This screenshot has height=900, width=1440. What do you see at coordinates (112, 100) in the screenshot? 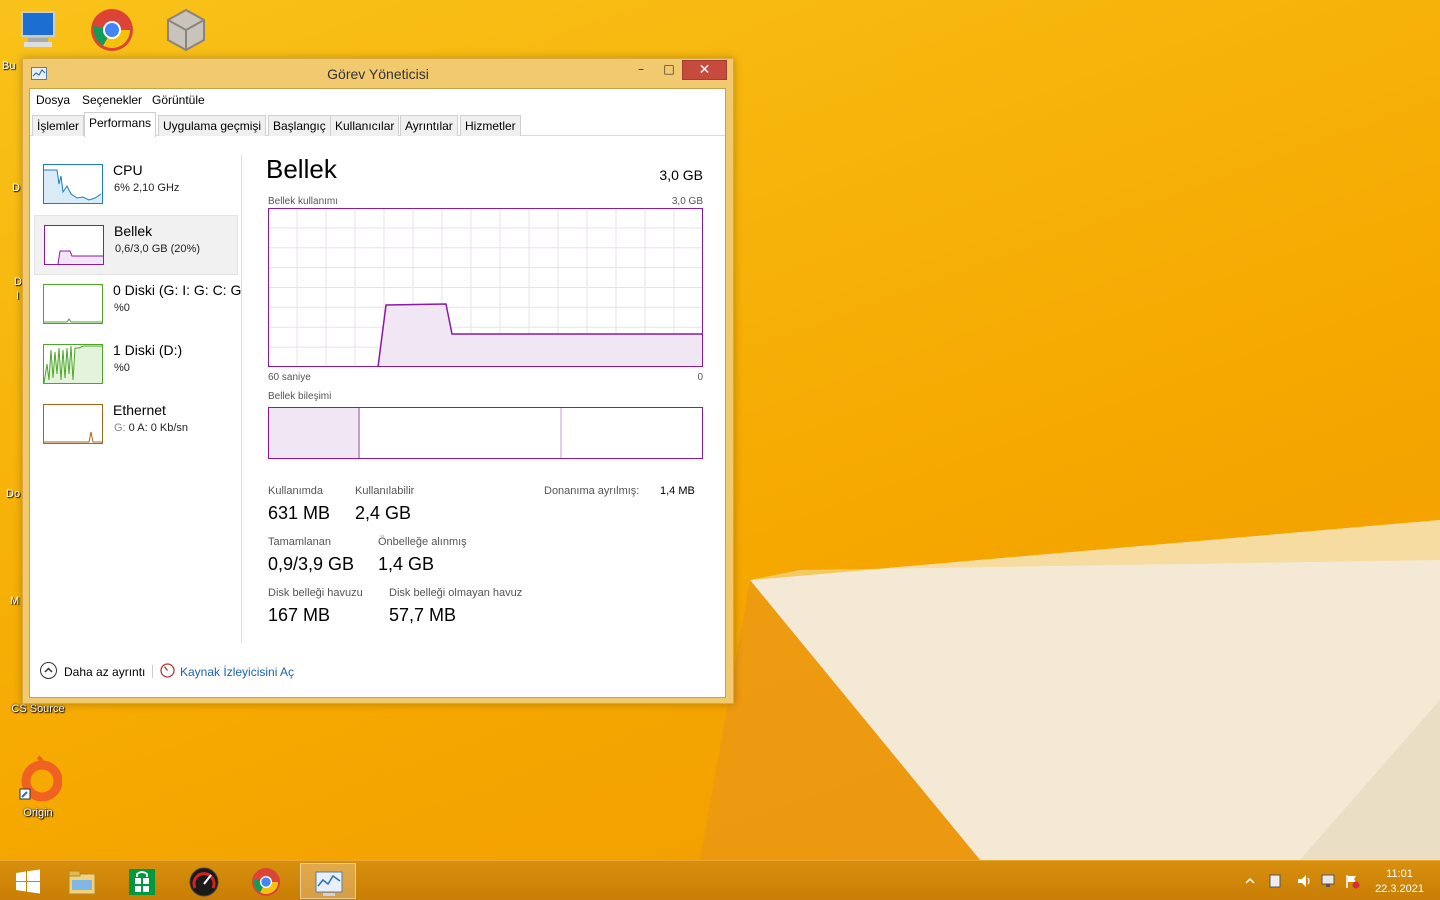
I see `menu-secenekler: Seçenekler` at bounding box center [112, 100].